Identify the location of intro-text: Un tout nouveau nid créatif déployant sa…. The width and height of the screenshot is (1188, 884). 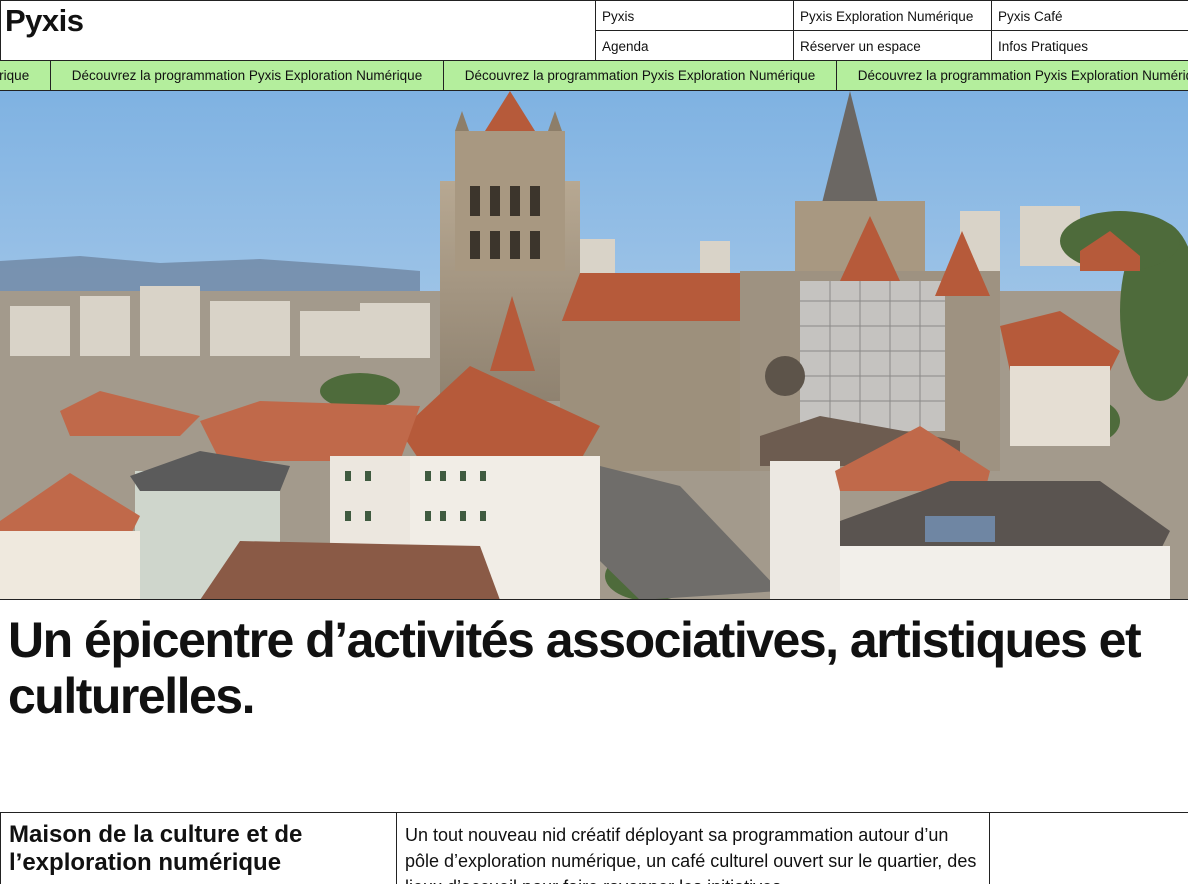
(693, 848).